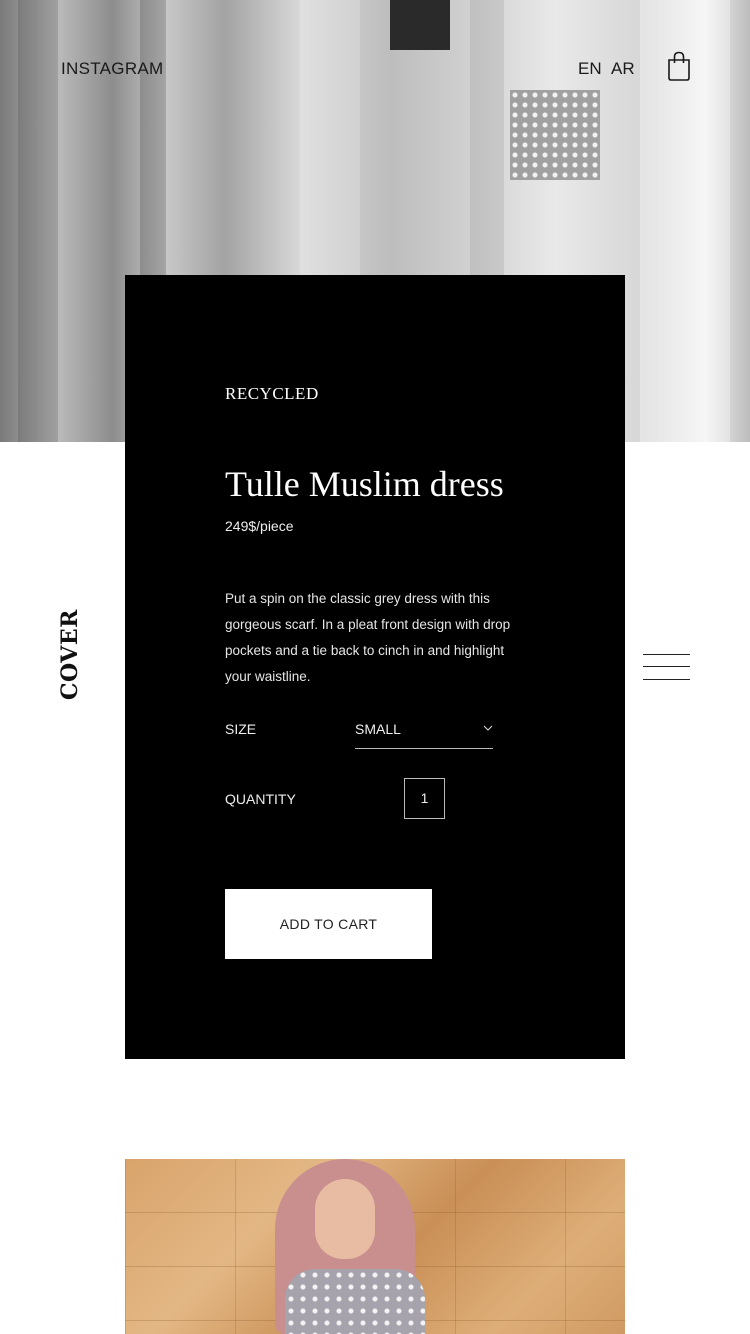 The height and width of the screenshot is (1334, 750). What do you see at coordinates (420, 25) in the screenshot?
I see `hero-image-shadow` at bounding box center [420, 25].